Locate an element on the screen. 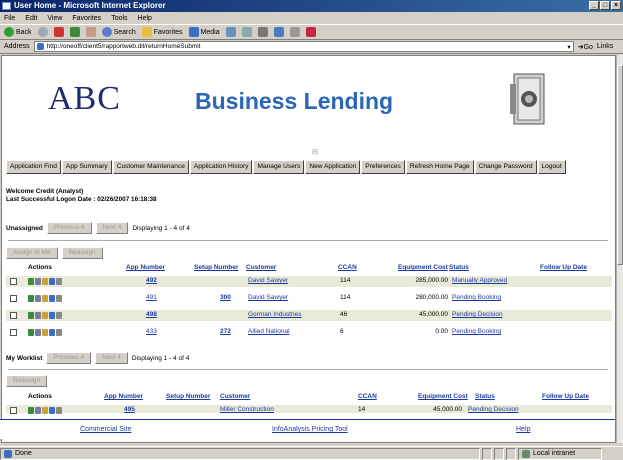  home-icon is located at coordinates (90, 32).